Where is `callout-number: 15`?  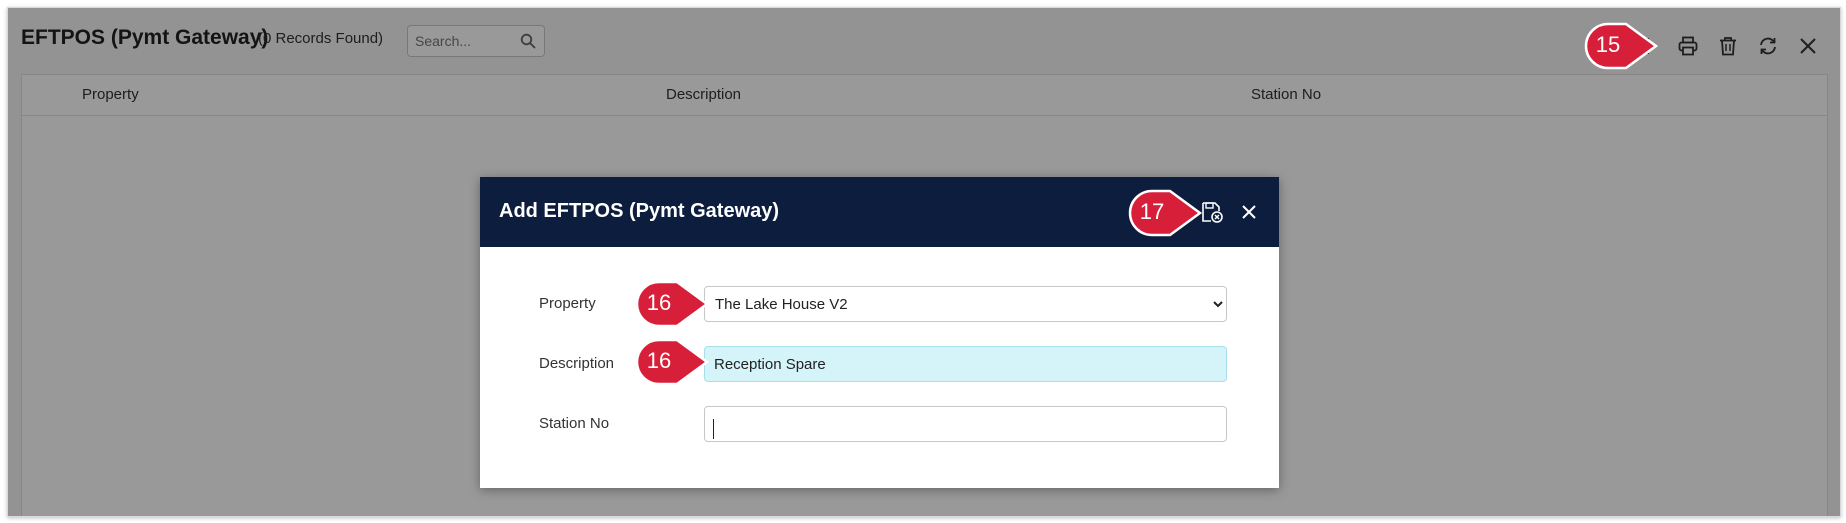
callout-number: 15 is located at coordinates (1608, 44).